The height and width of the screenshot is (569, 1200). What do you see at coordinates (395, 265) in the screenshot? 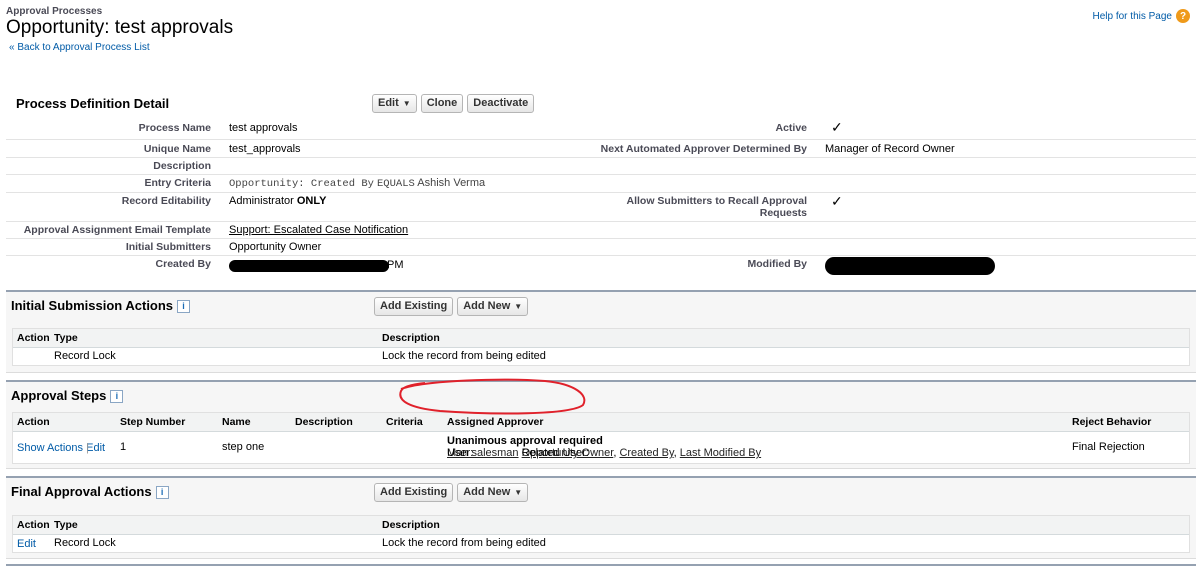
I see `created-by-visible-text: PM` at bounding box center [395, 265].